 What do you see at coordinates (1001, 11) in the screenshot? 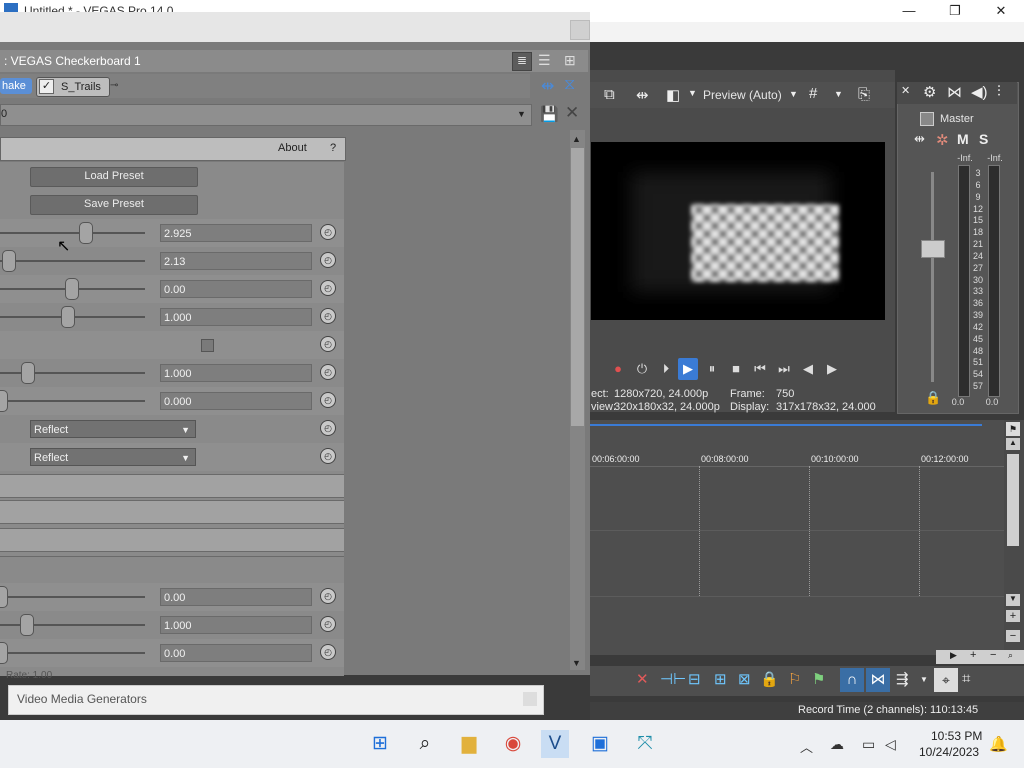
I see `close-button: ✕` at bounding box center [1001, 11].